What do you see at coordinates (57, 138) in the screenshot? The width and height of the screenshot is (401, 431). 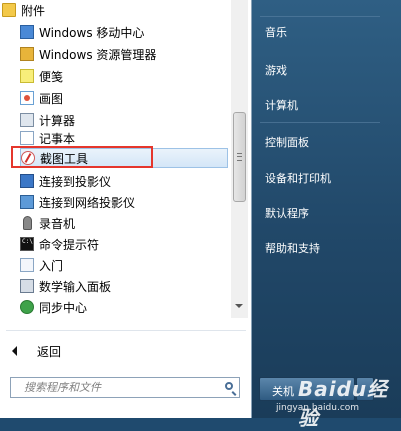 I see `item-label: 记事本` at bounding box center [57, 138].